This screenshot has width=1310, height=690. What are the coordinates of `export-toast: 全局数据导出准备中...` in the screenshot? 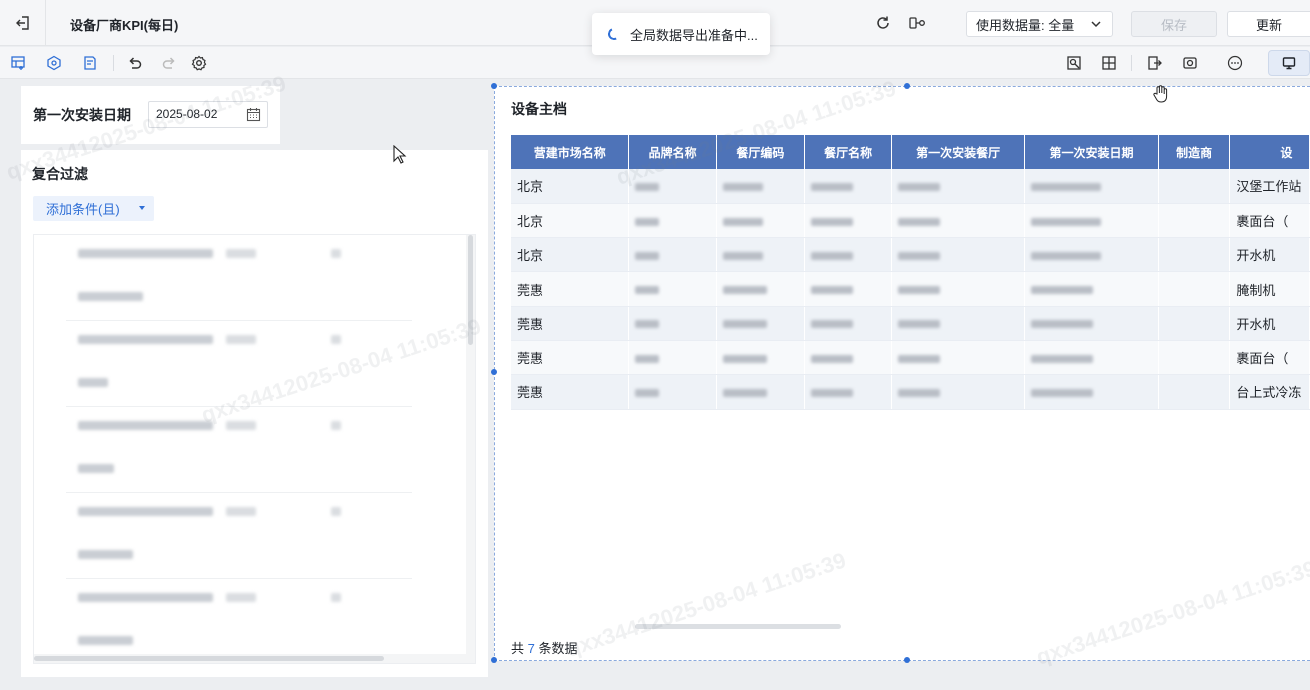 It's located at (681, 34).